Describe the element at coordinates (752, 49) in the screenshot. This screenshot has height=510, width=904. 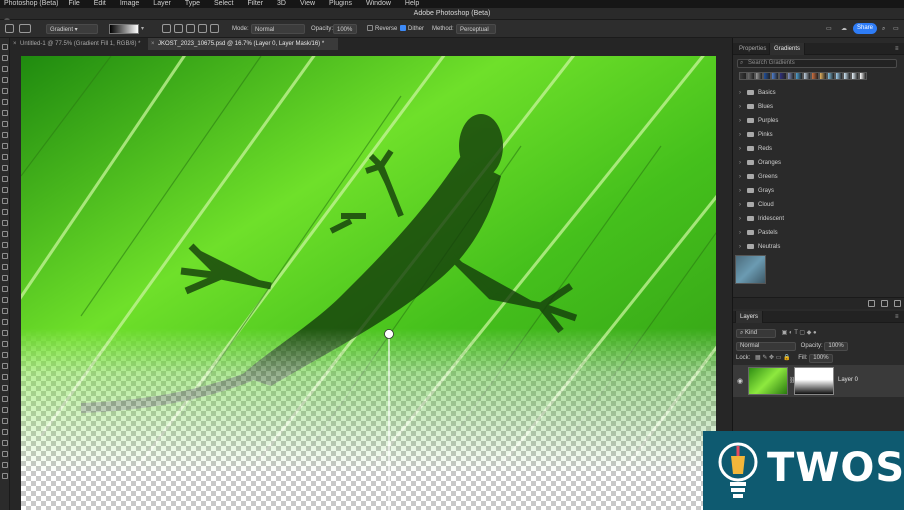
I see `tab-properties: Properties` at that location.